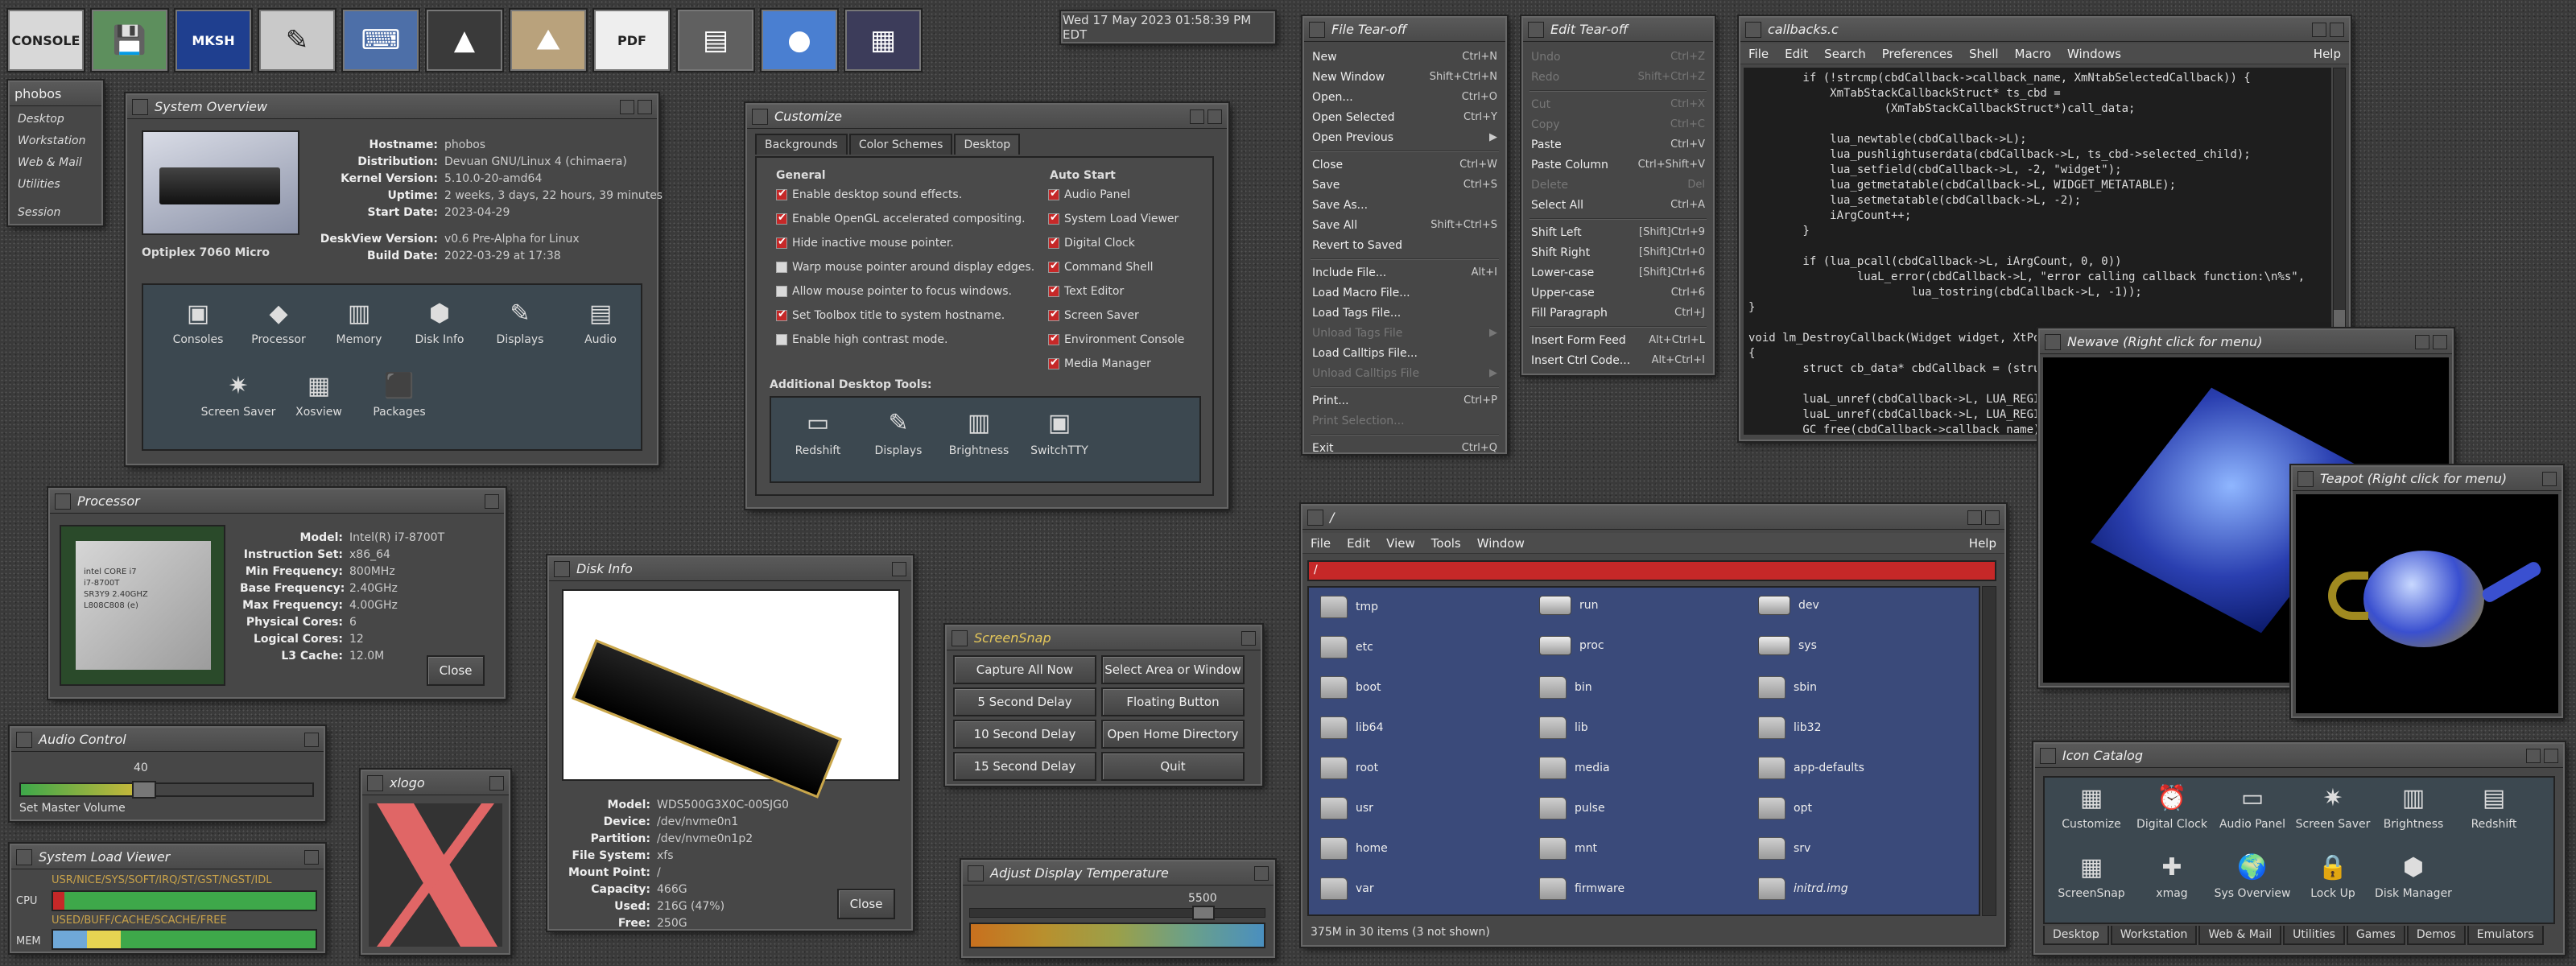 The image size is (2576, 966). I want to click on globe-launcher: ●, so click(799, 40).